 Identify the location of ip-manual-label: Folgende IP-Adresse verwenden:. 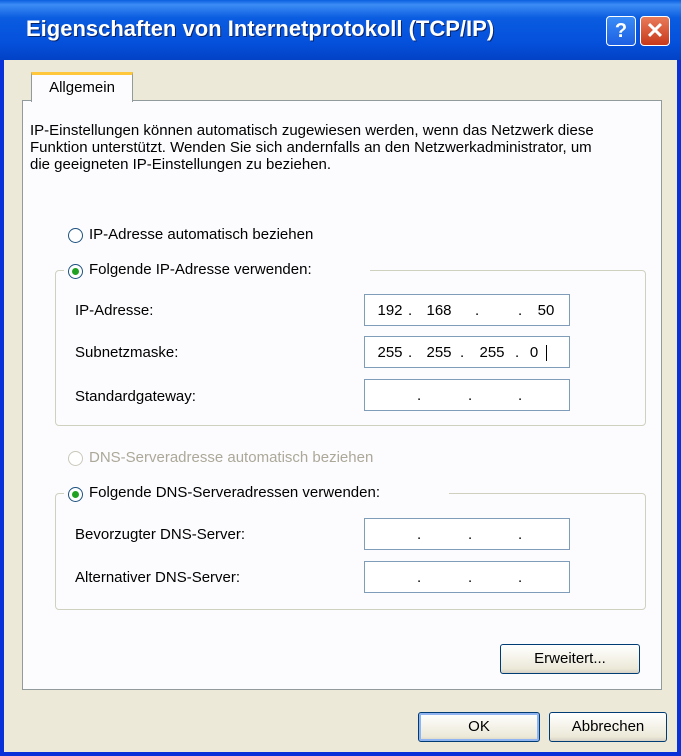
(200, 269).